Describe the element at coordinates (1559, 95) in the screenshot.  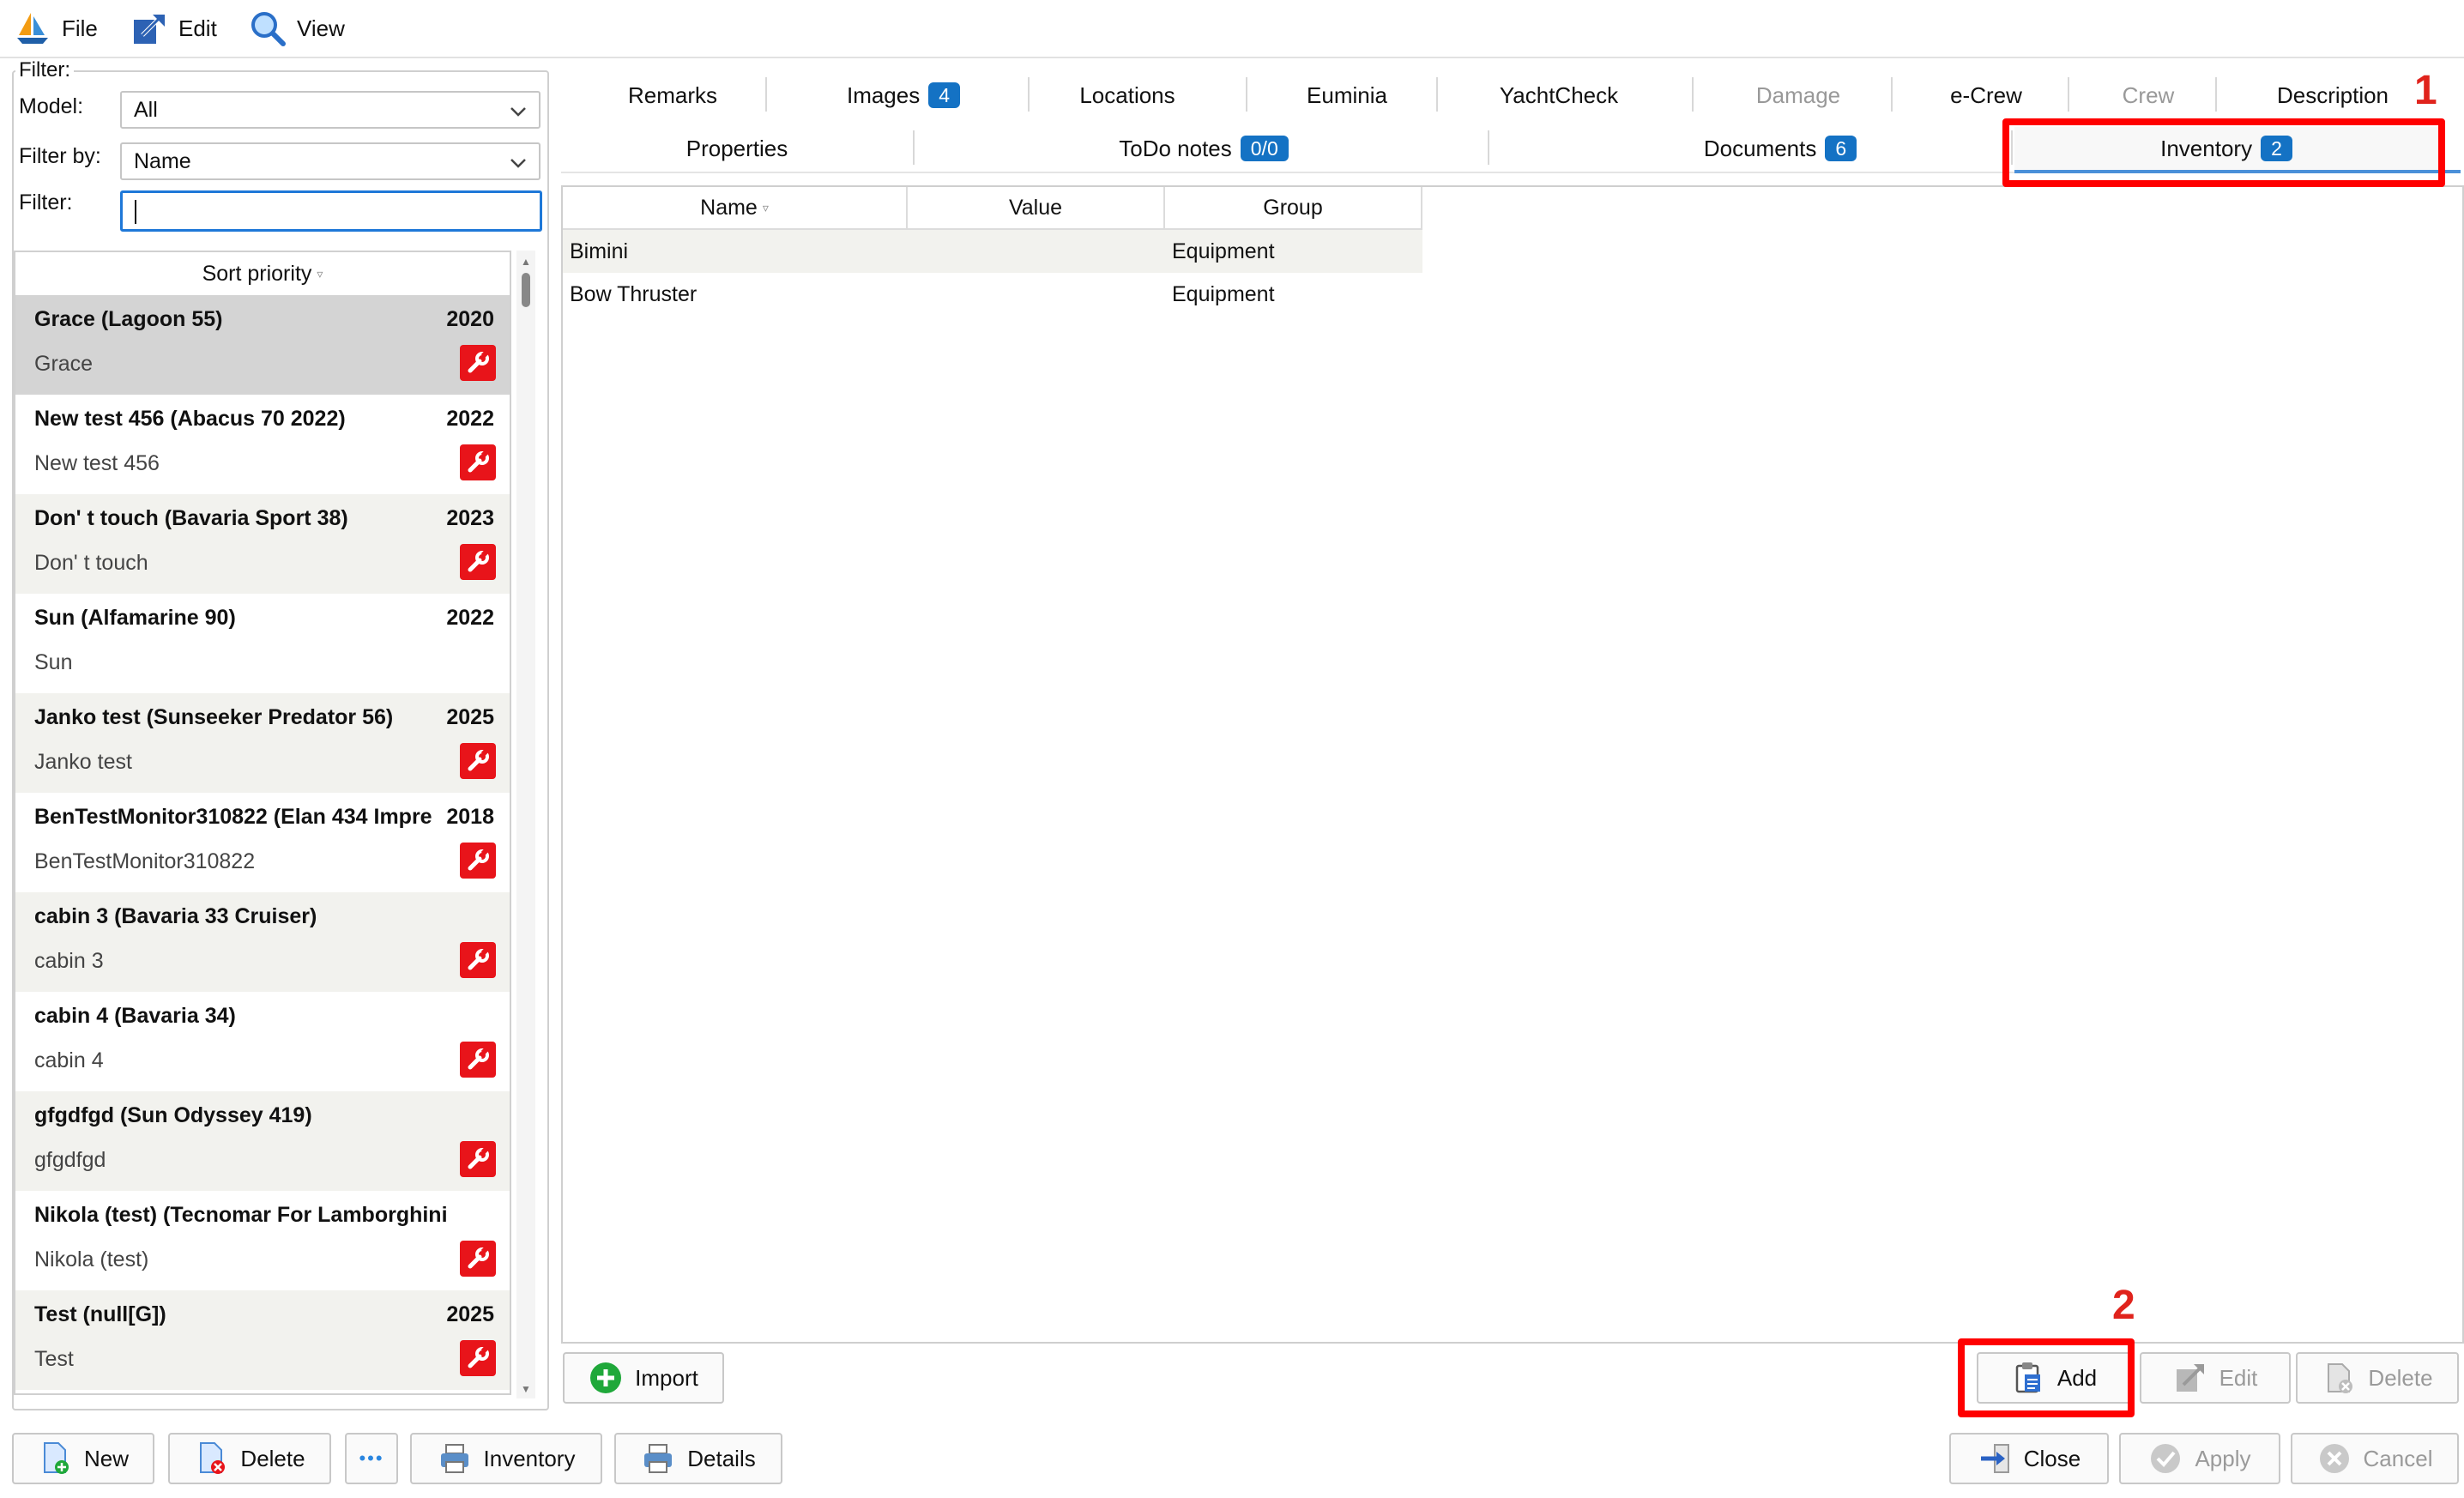
I see `tab-yachtcheck: YachtCheck` at that location.